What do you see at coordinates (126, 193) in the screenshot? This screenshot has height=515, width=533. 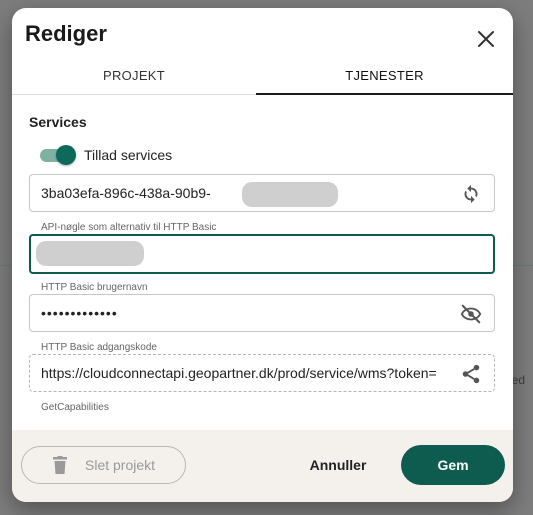 I see `api-key-value: 3ba03efa-896c-438a-90b9-` at bounding box center [126, 193].